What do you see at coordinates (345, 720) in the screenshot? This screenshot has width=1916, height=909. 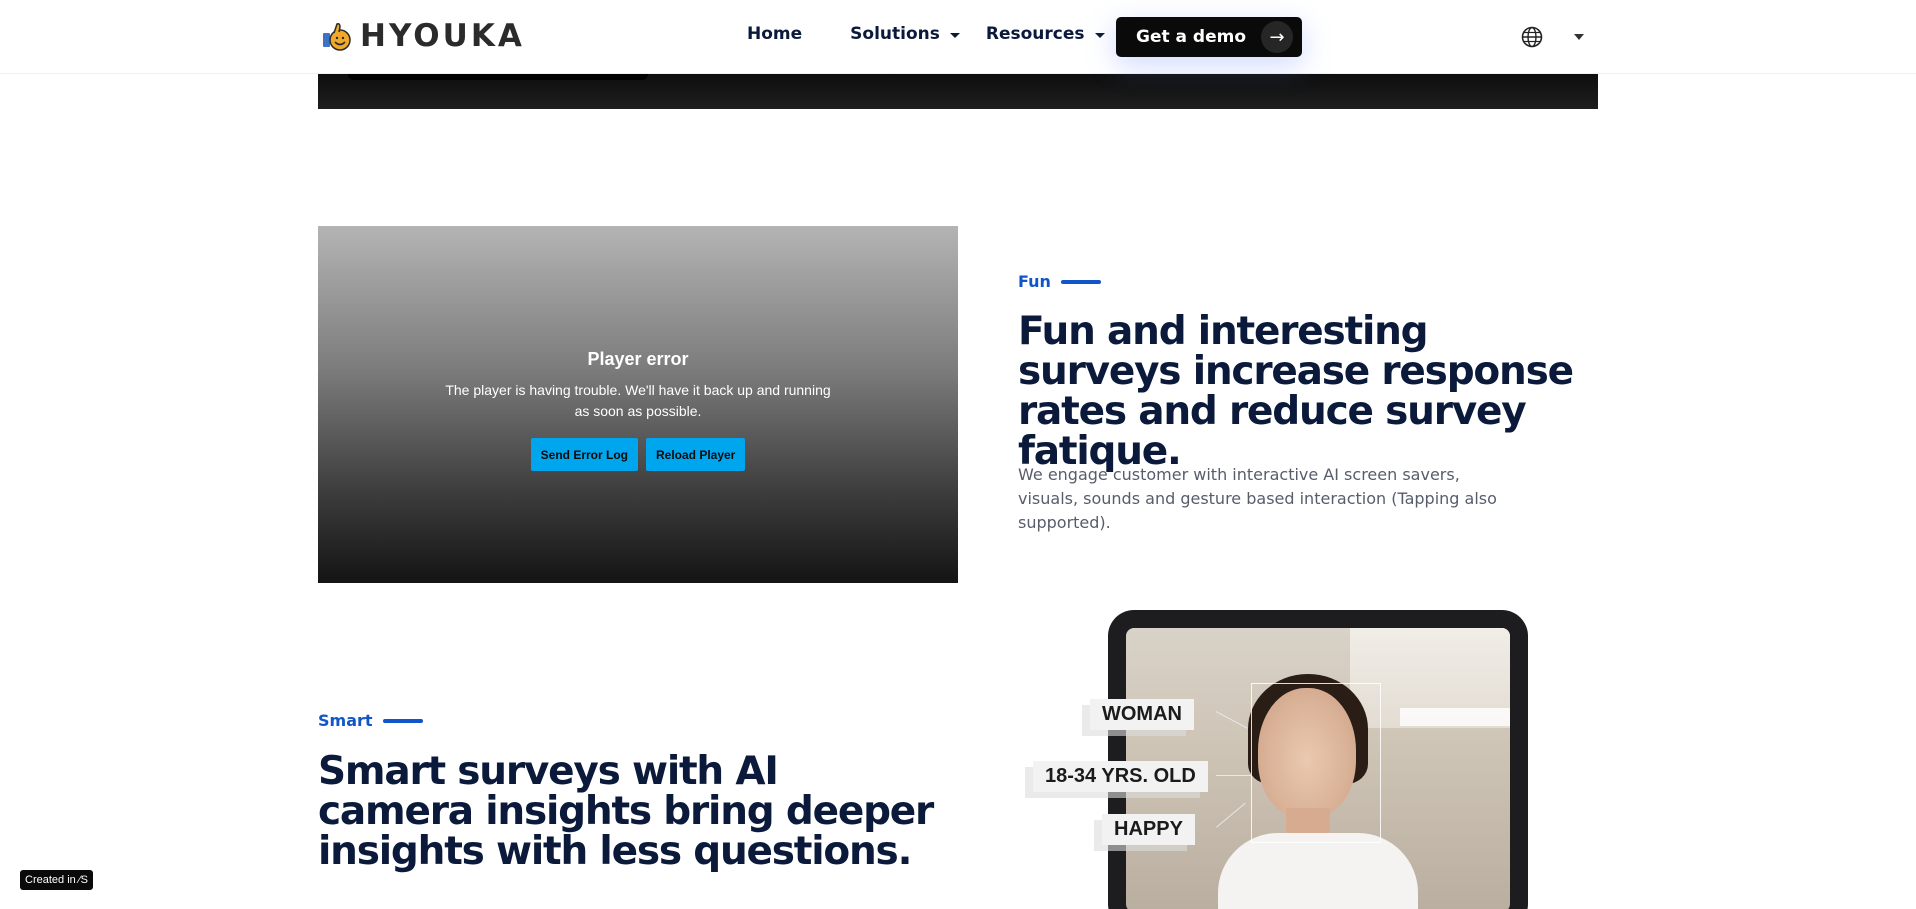 I see `smart-eyebrow-label: Smart` at bounding box center [345, 720].